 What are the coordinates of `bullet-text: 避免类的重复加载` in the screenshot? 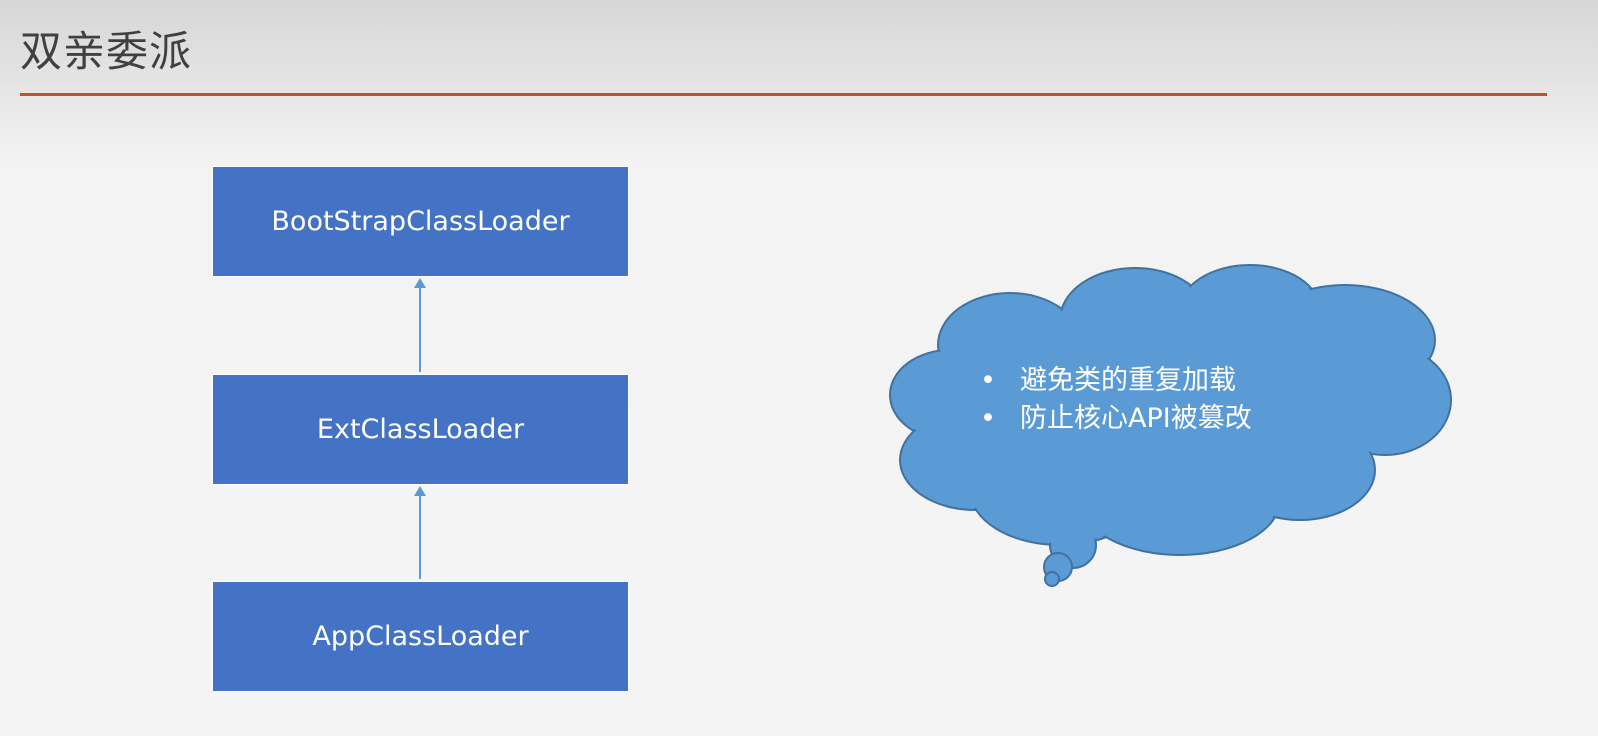 It's located at (1128, 380).